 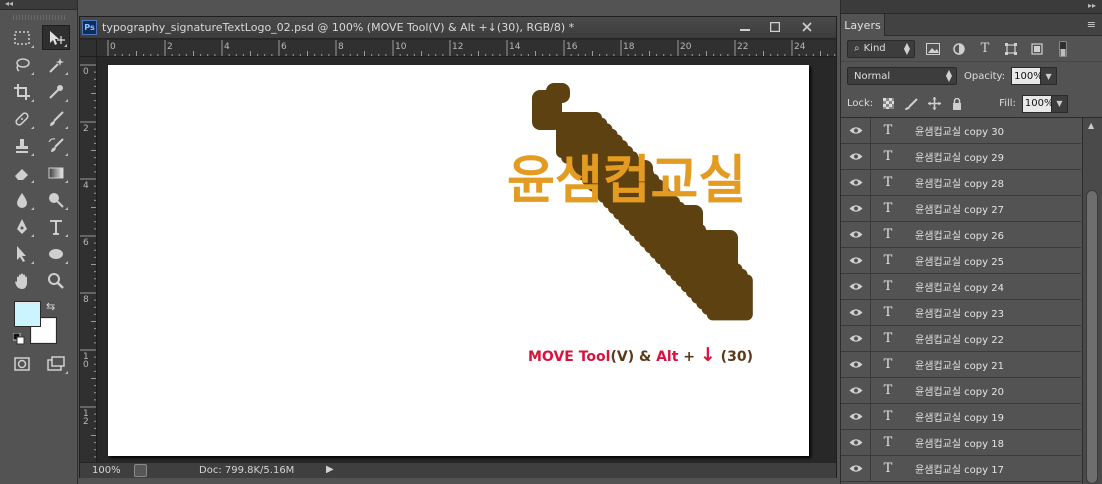 I want to click on status-info-icon, so click(x=140, y=470).